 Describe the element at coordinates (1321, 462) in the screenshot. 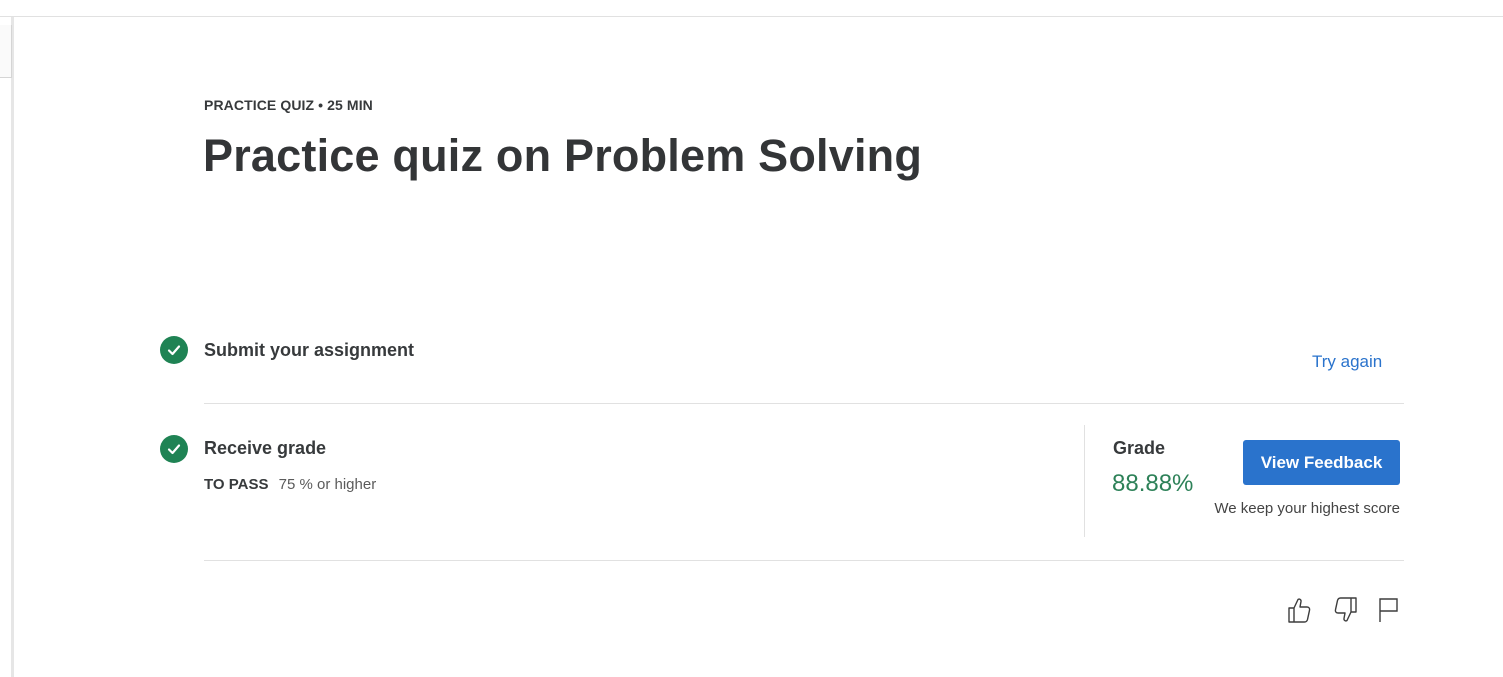

I see `view-feedback-button: View Feedback` at that location.